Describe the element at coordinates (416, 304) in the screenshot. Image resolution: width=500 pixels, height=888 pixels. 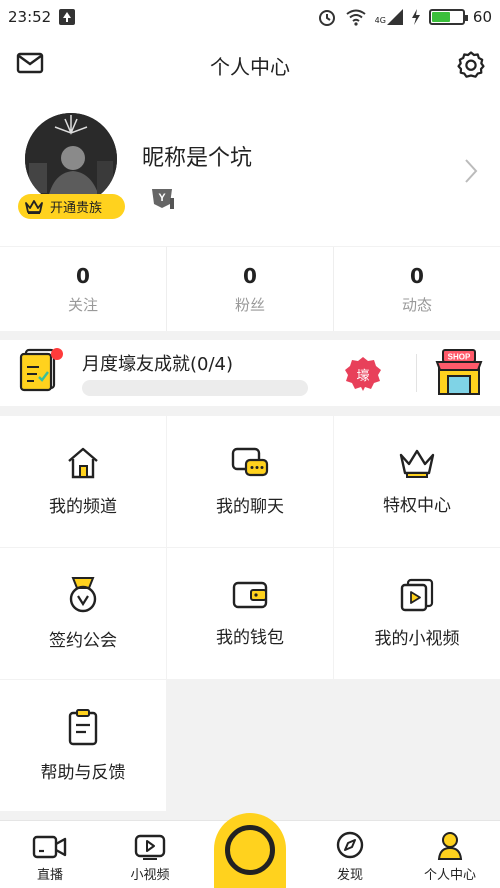
I see `stat-label: 动态` at that location.